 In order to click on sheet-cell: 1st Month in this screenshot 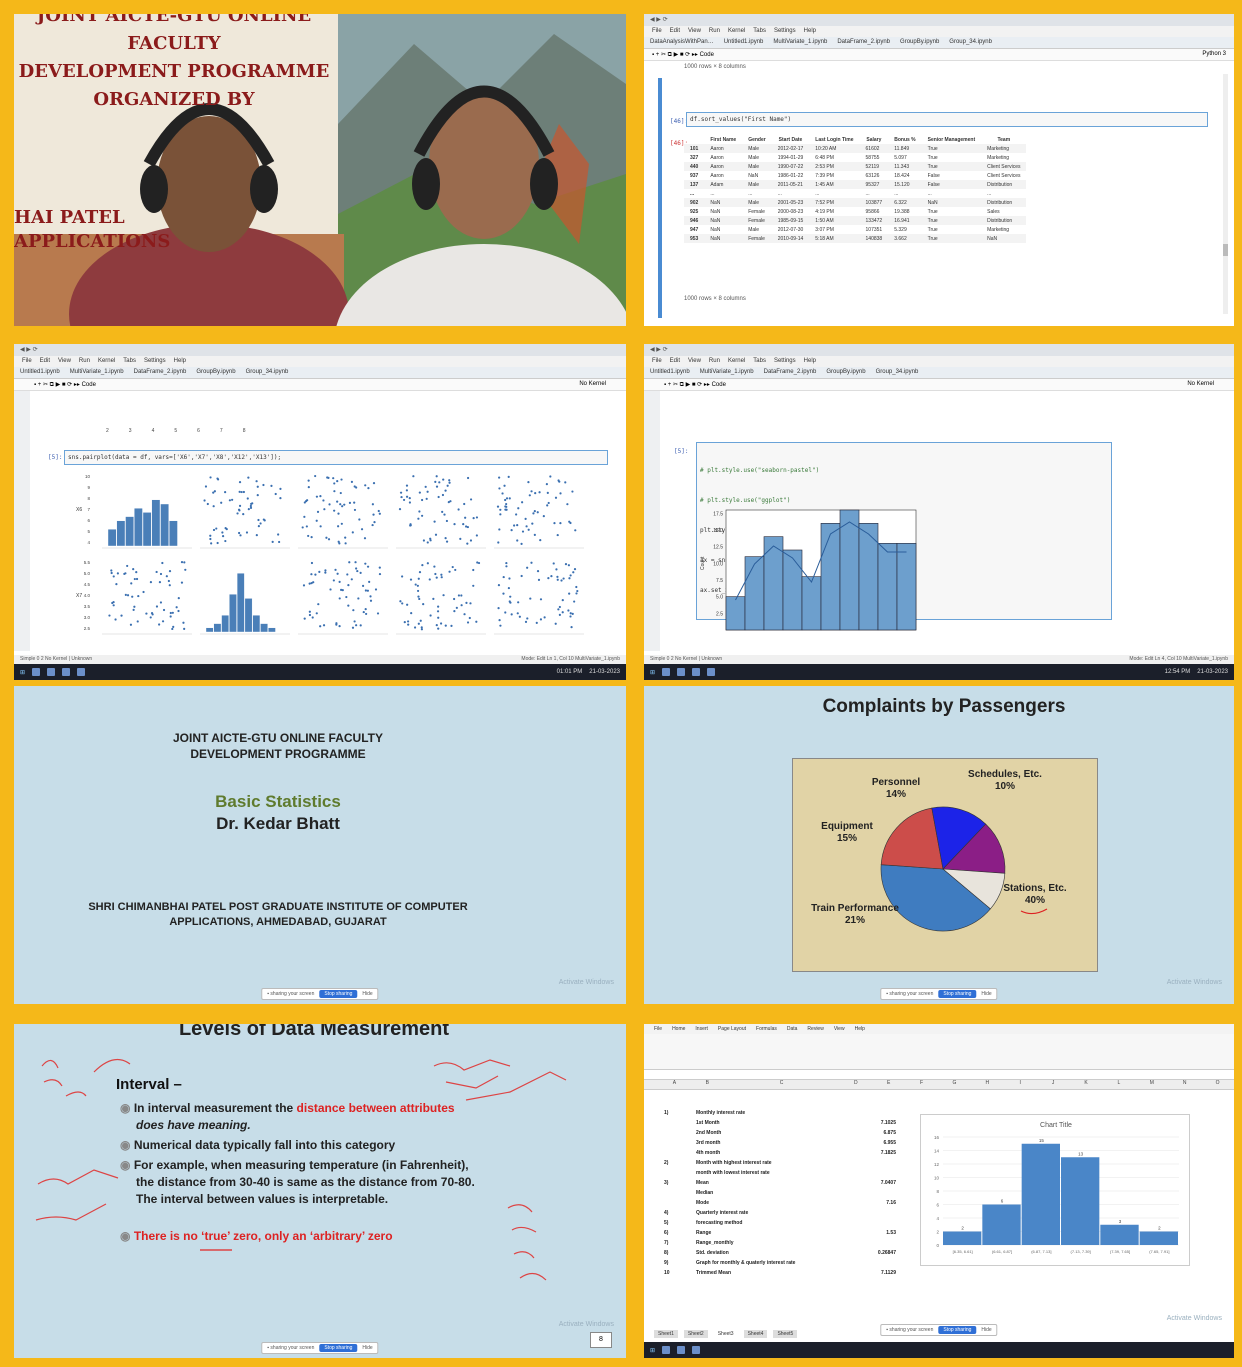, I will do `click(776, 1123)`.